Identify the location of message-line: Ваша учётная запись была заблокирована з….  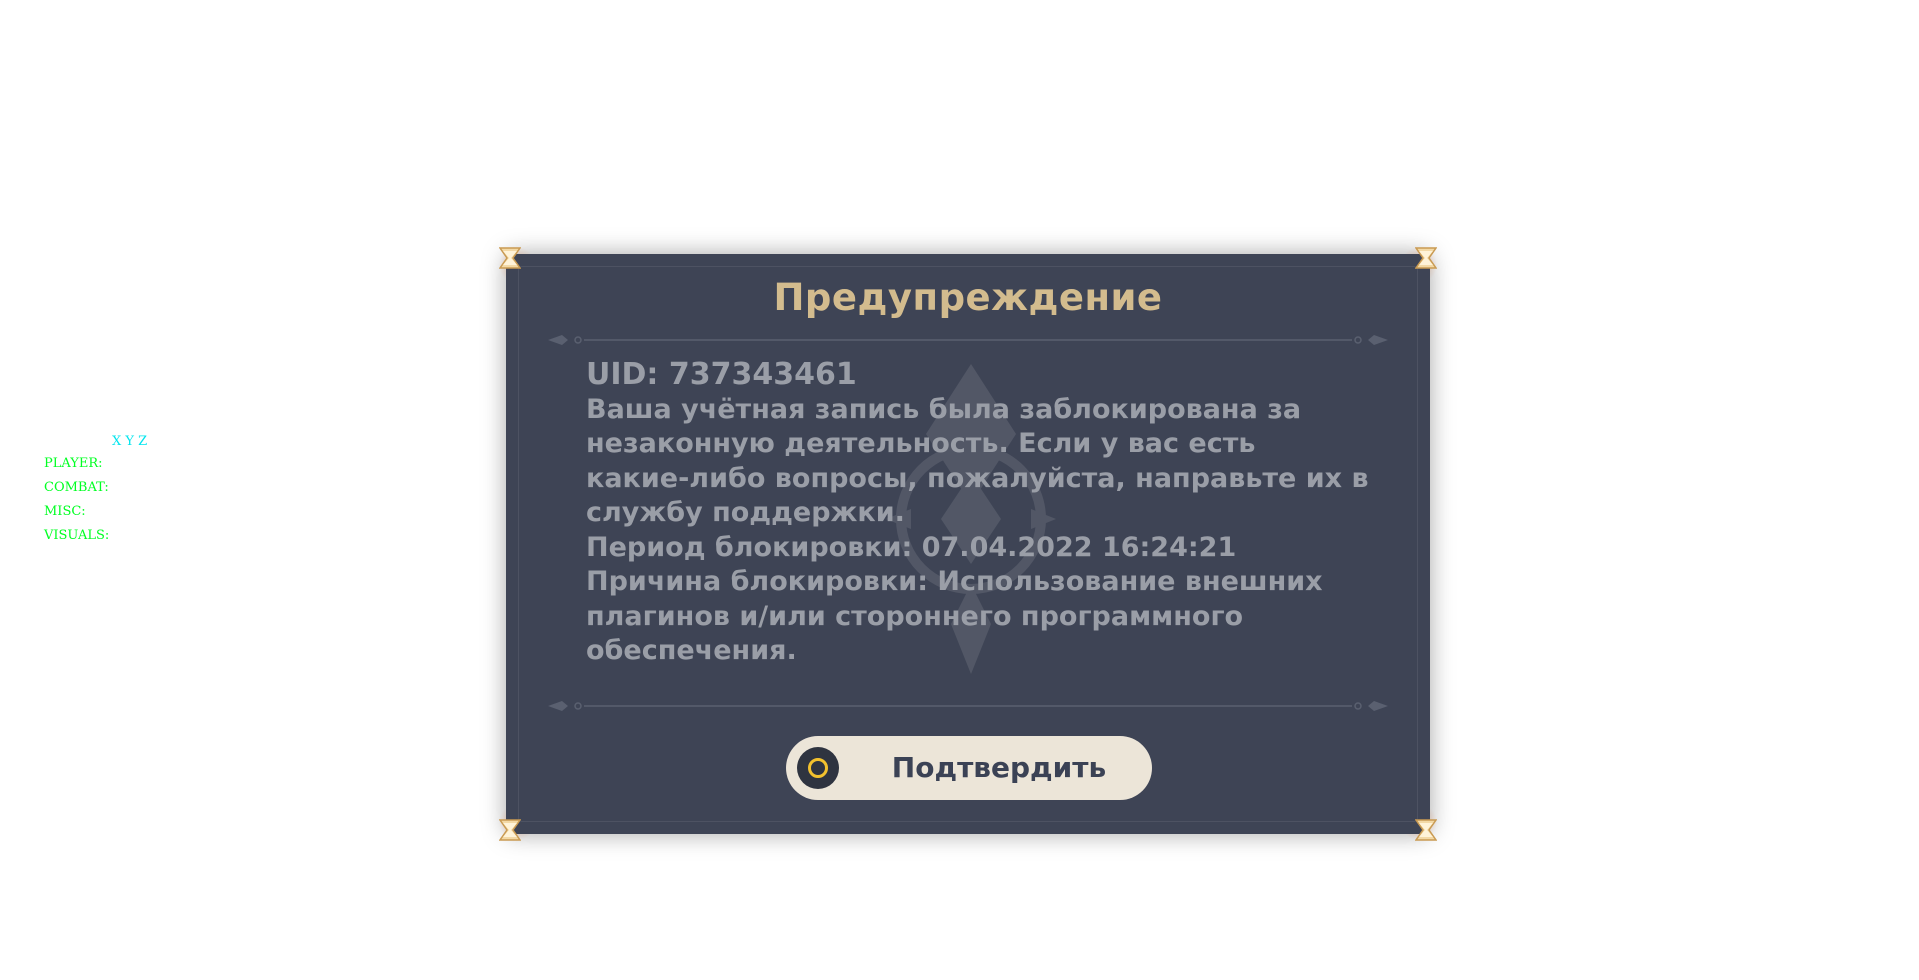
(944, 409).